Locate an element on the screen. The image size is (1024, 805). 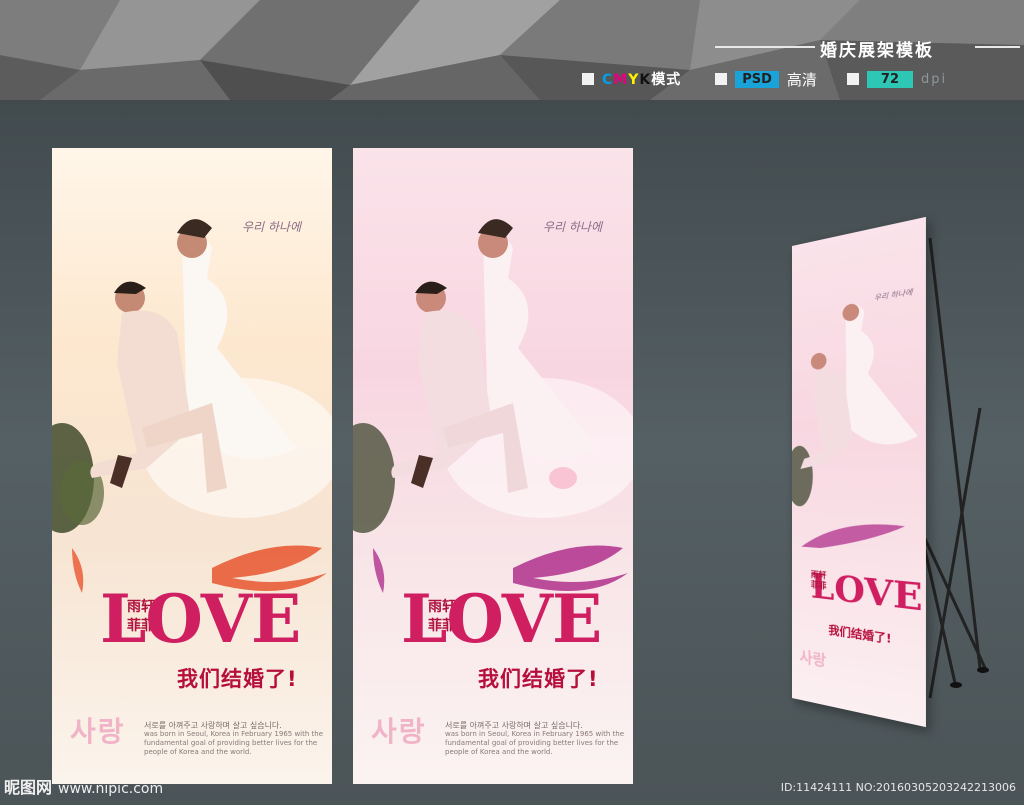
title-rule-right is located at coordinates (997, 47).